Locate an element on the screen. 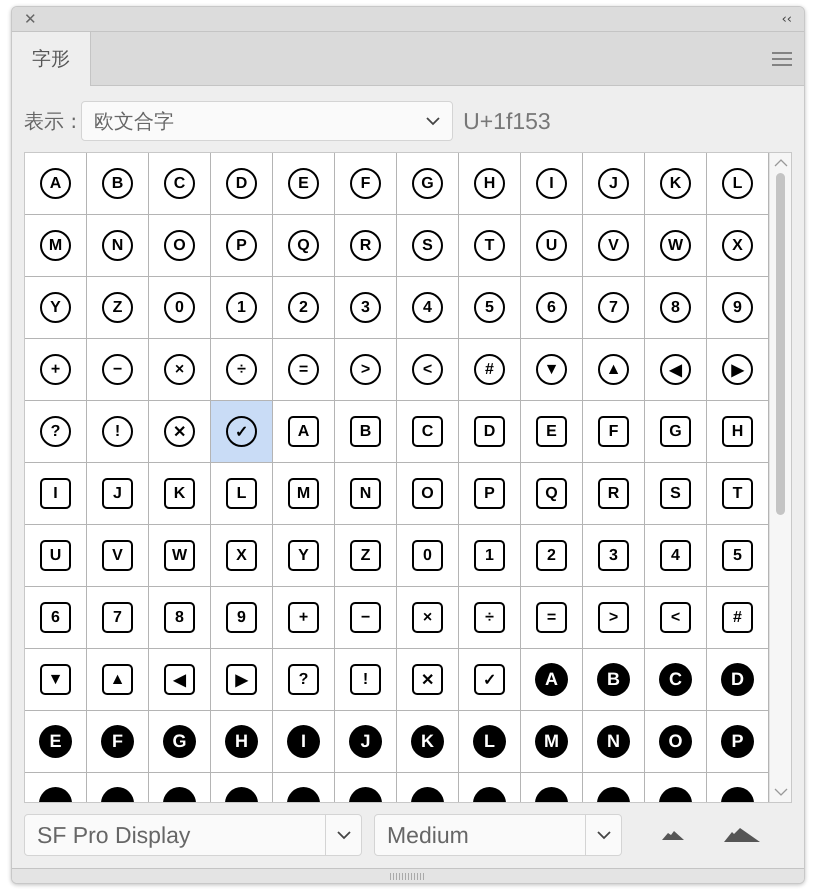  glyph-cell: 9 is located at coordinates (242, 618).